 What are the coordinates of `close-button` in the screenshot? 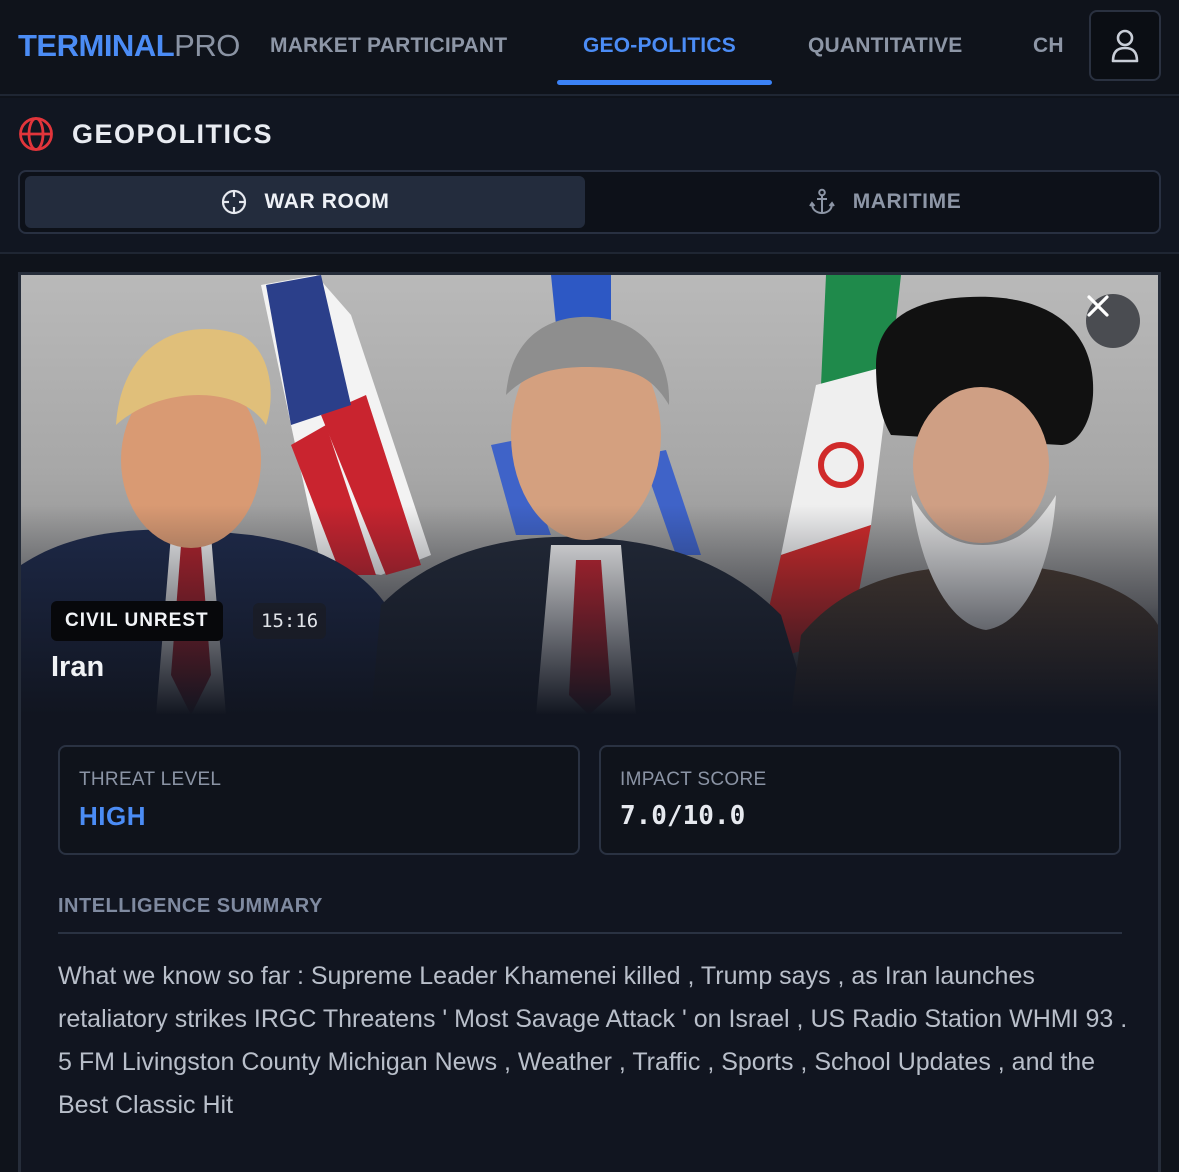 It's located at (1113, 321).